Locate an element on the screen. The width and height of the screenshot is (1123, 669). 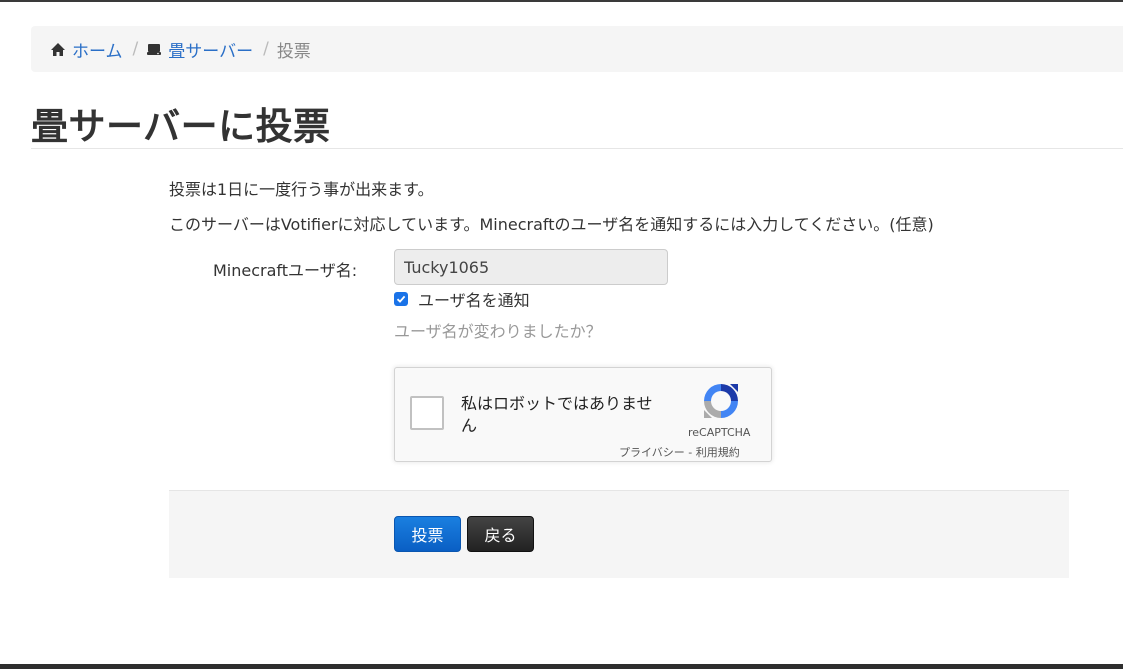
breadcrumb: ホーム / 畳サーバー / 投票 is located at coordinates (577, 49).